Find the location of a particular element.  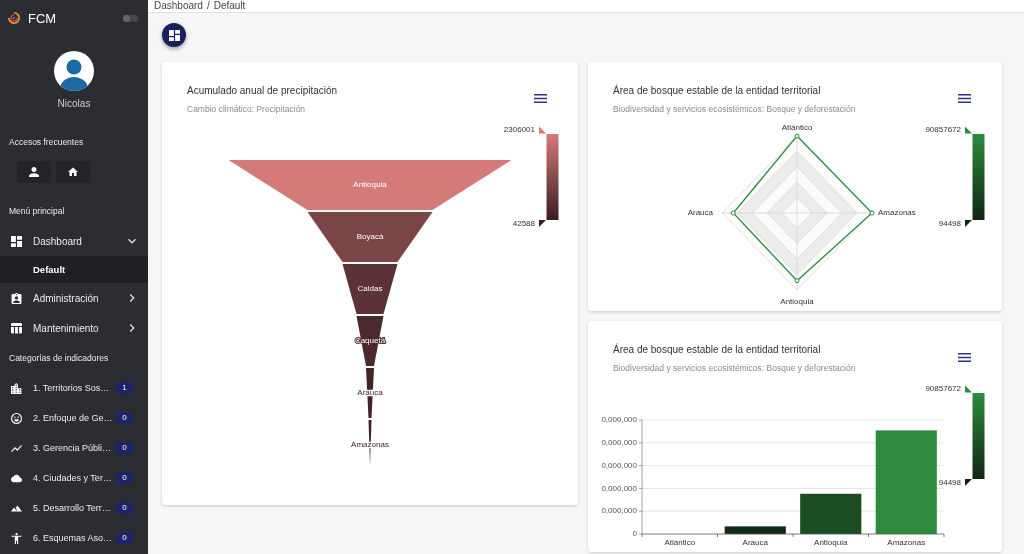

x-axis-label: Antioquia is located at coordinates (831, 543).